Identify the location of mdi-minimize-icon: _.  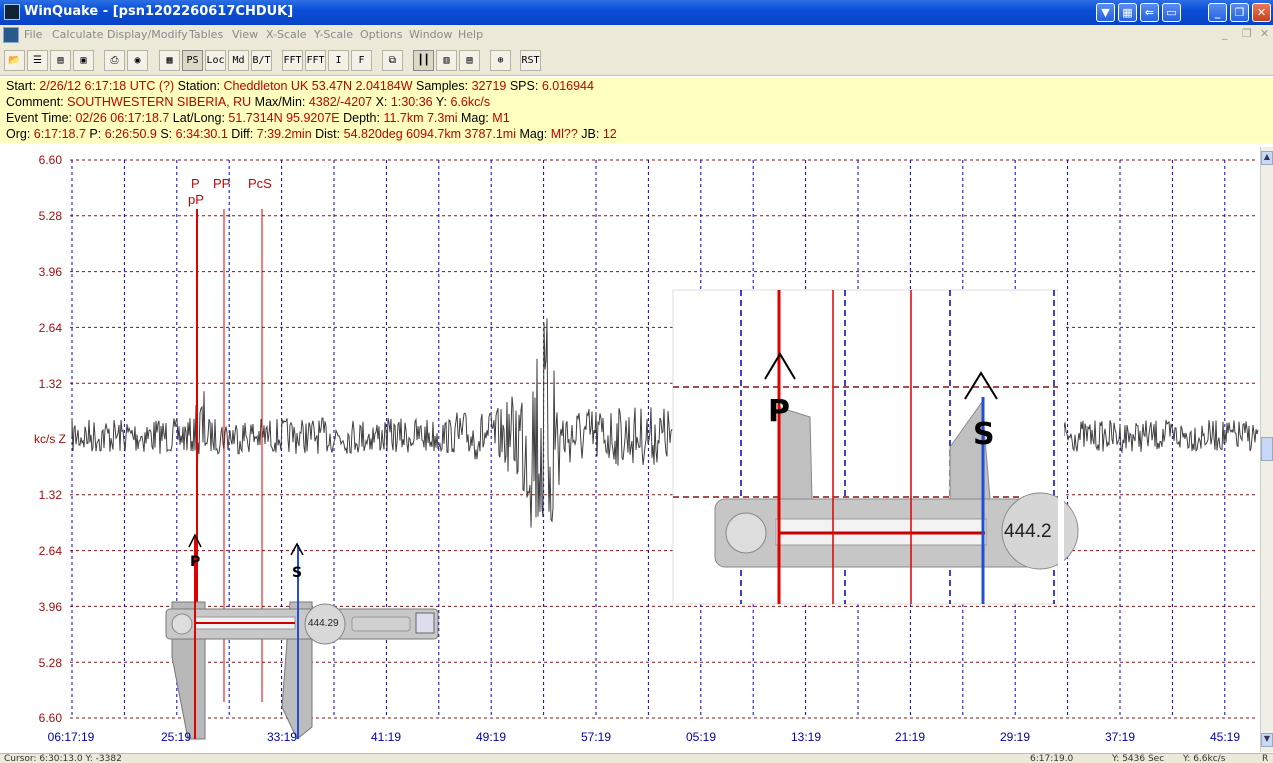
(1225, 33).